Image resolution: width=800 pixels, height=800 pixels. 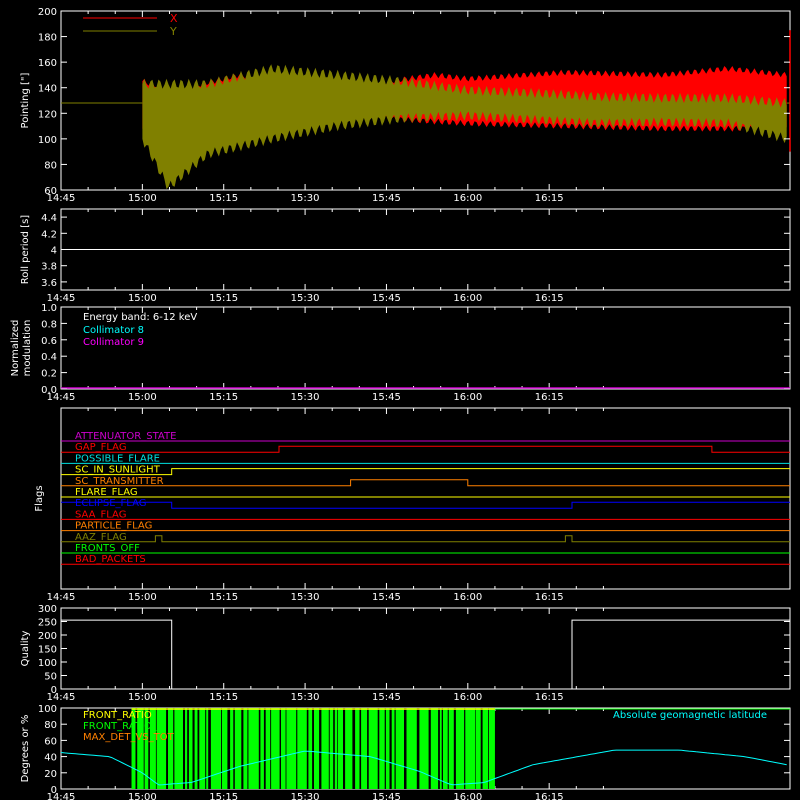 I want to click on y-axis-label: Flags, so click(x=39, y=498).